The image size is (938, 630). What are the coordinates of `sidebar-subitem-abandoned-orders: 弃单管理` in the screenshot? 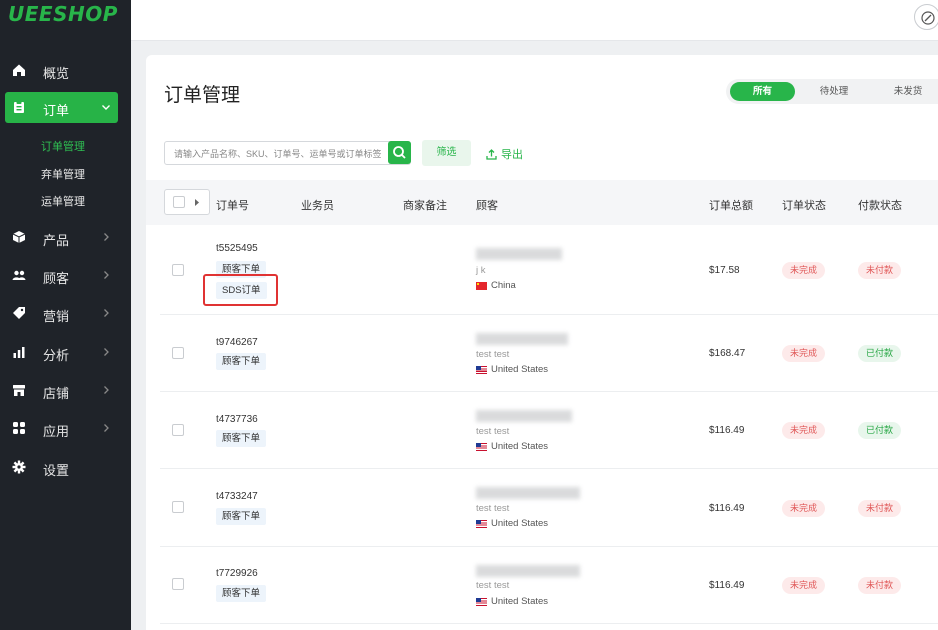 It's located at (63, 174).